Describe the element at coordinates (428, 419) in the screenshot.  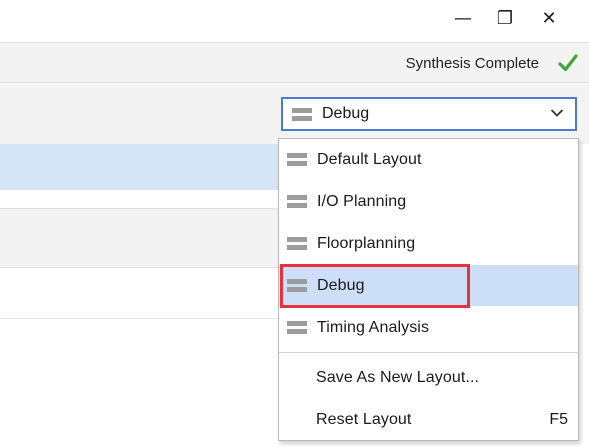
I see `menu-item-reset-layout: Reset Layout F5` at that location.